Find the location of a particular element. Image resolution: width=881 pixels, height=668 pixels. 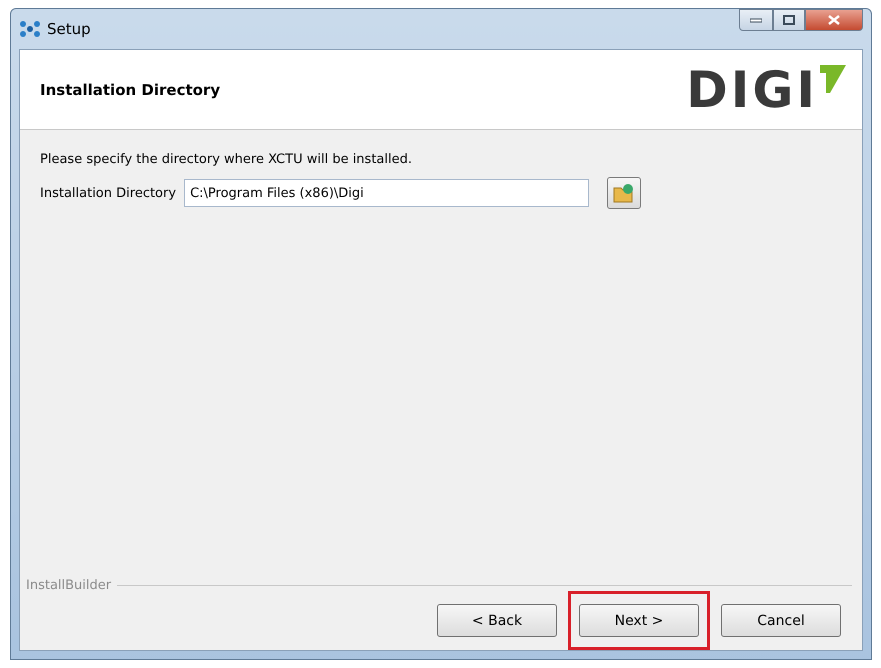

minimize-icon is located at coordinates (756, 20).